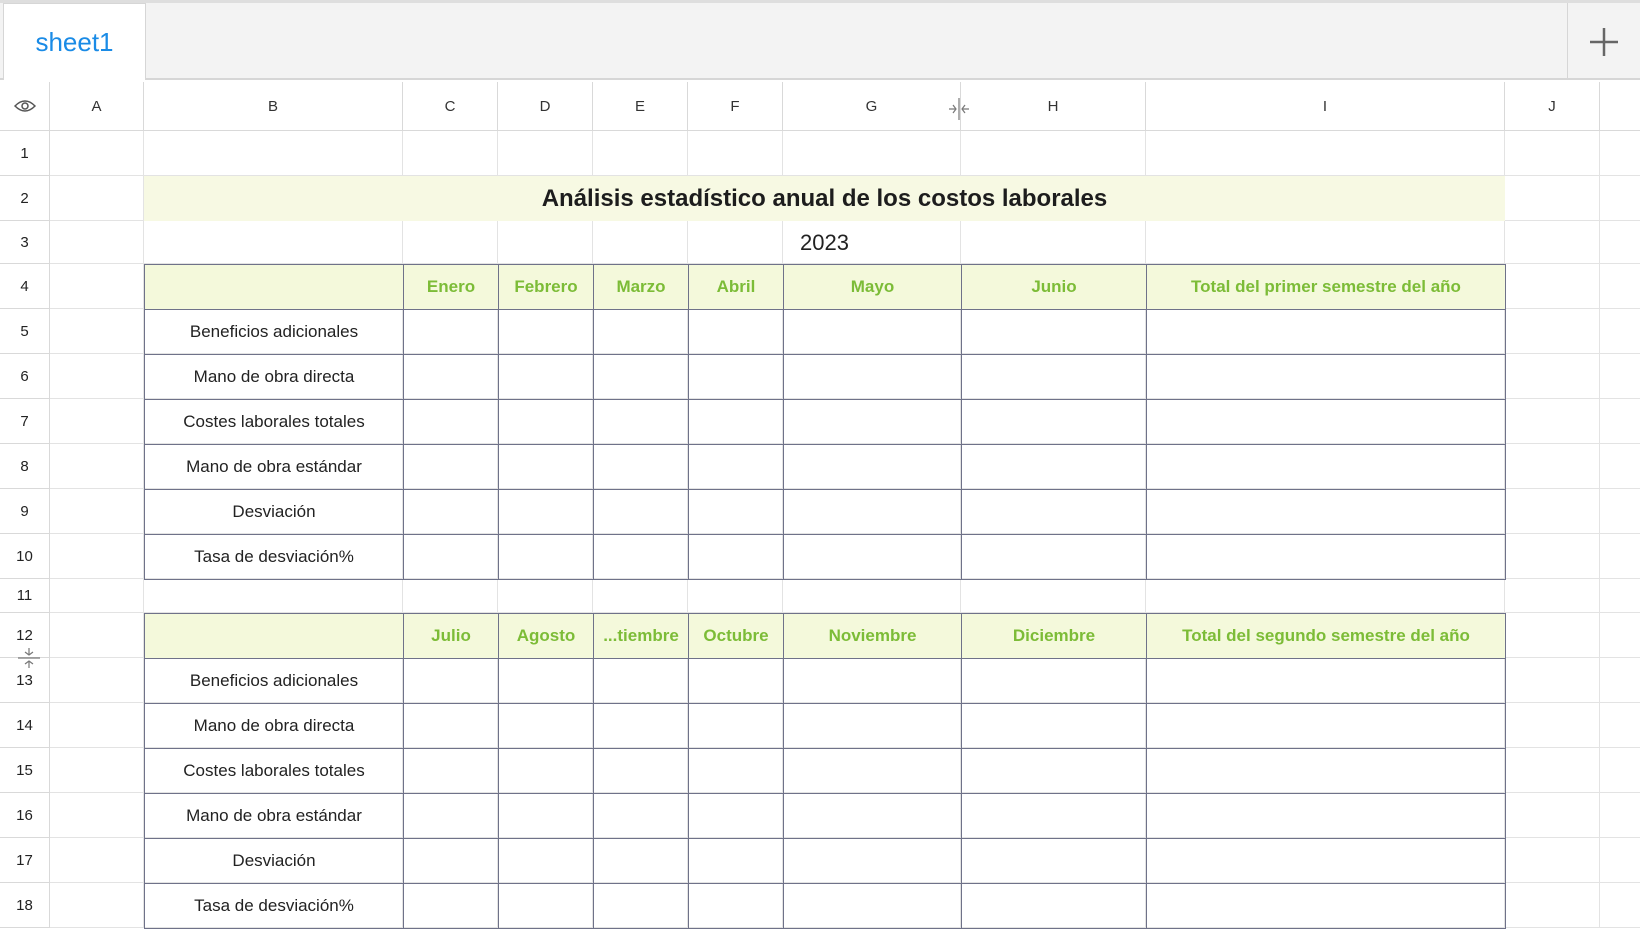 Image resolution: width=1640 pixels, height=929 pixels. Describe the element at coordinates (274, 557) in the screenshot. I see `table1-row-label: Tasa de desviación%` at that location.